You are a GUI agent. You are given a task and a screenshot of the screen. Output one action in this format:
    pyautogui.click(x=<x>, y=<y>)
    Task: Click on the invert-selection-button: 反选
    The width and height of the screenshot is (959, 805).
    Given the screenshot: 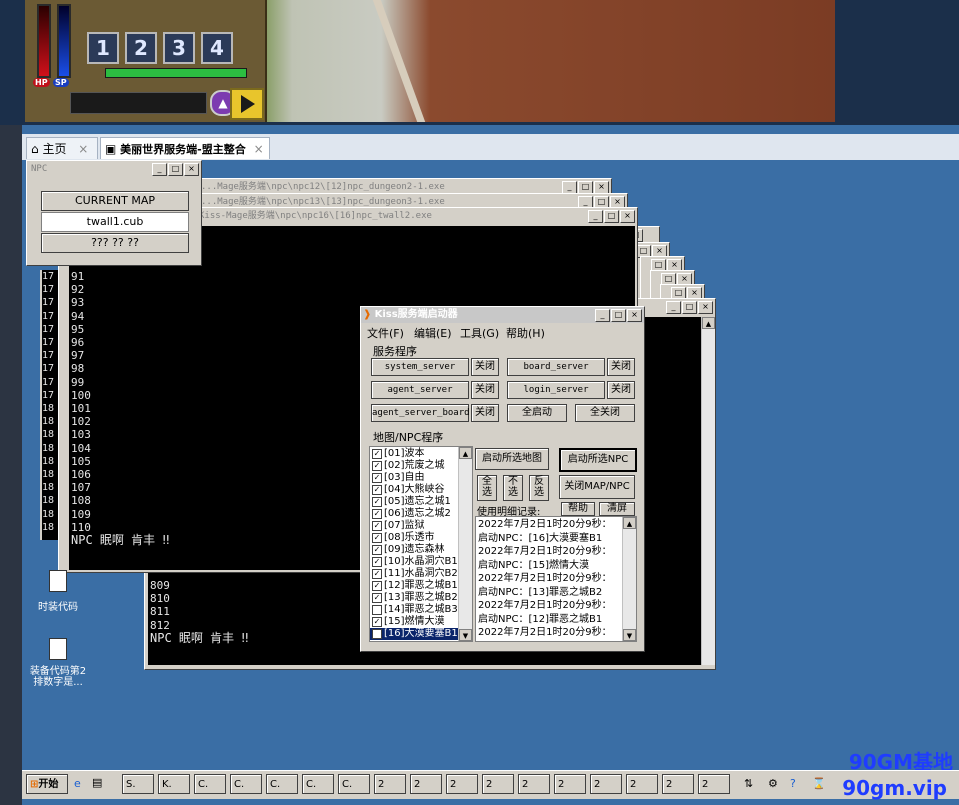 What is the action you would take?
    pyautogui.click(x=539, y=488)
    